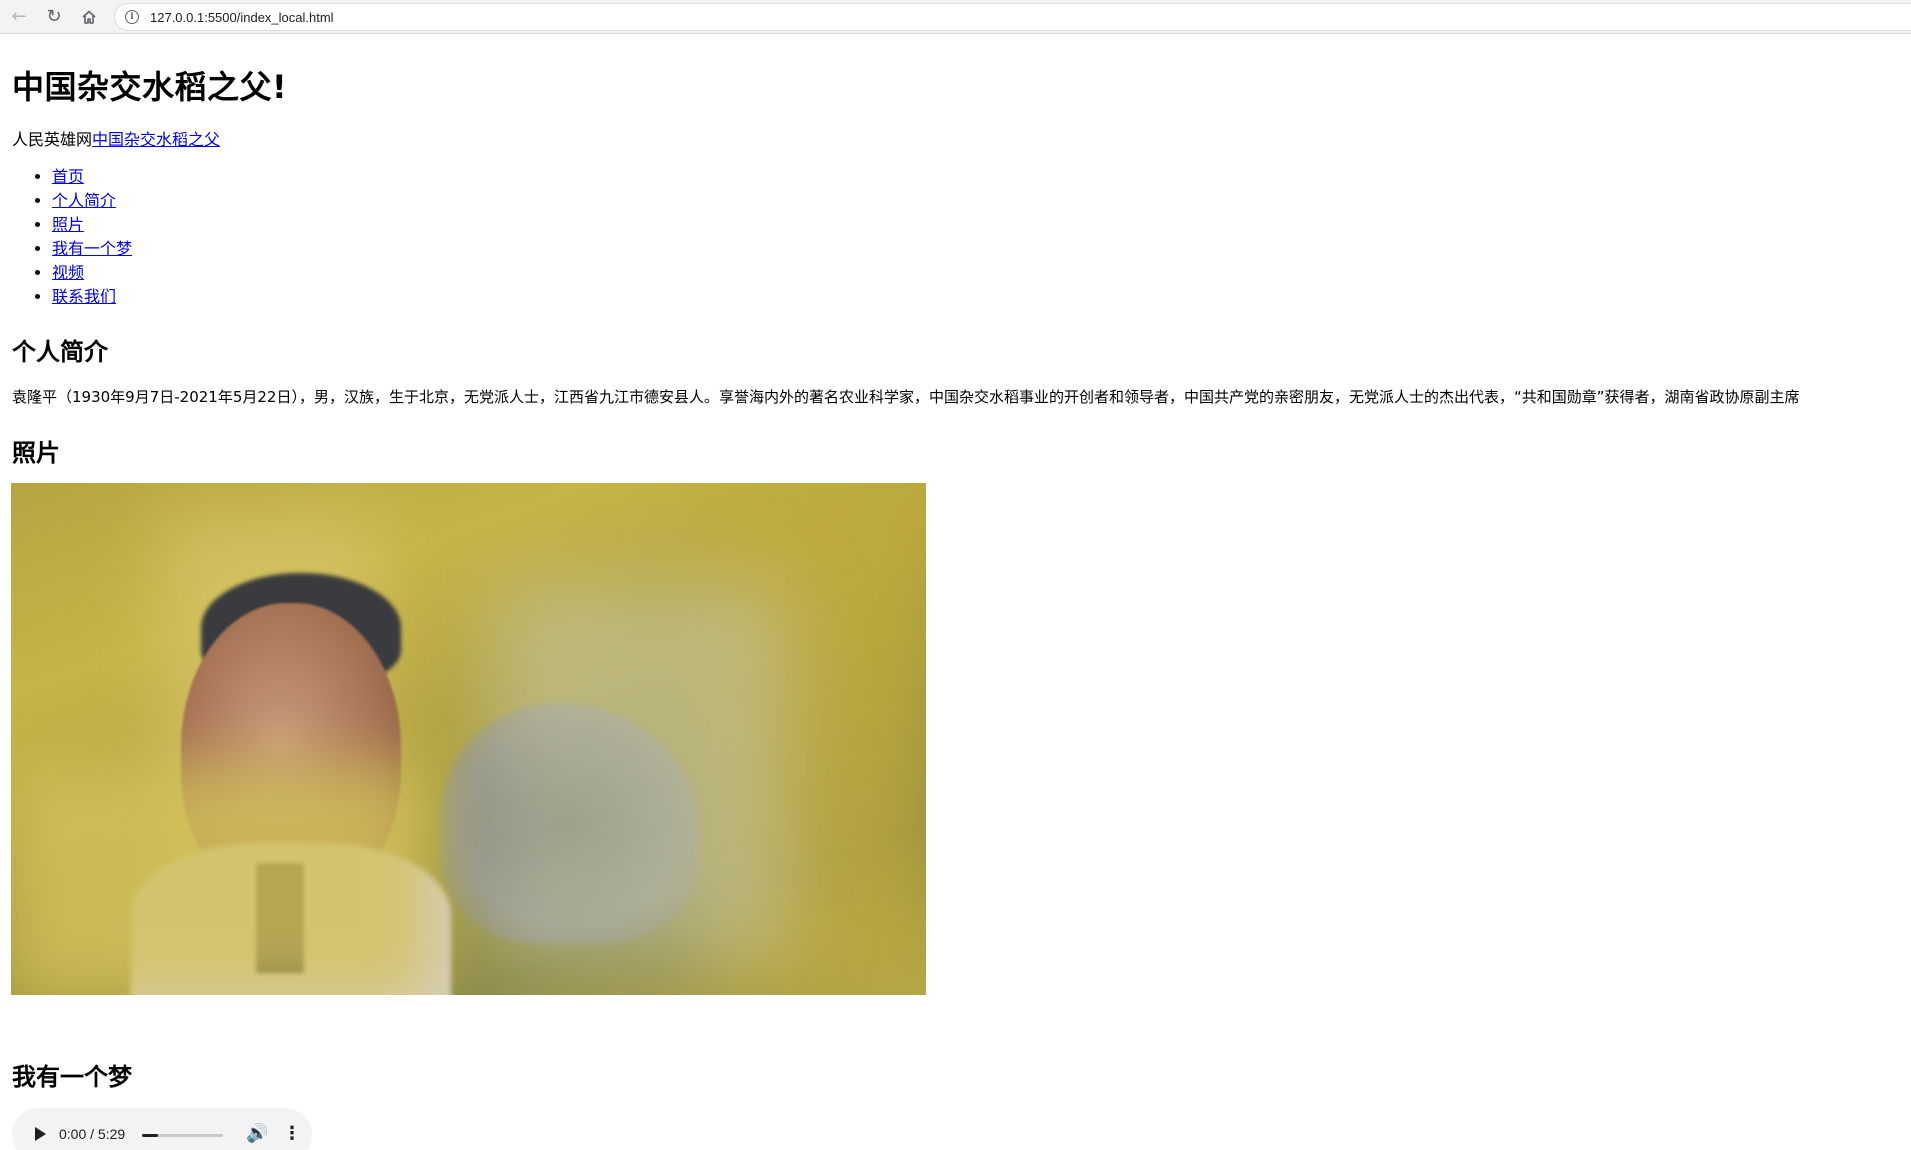 The image size is (1911, 1150). I want to click on audio-progress-fill, so click(150, 1135).